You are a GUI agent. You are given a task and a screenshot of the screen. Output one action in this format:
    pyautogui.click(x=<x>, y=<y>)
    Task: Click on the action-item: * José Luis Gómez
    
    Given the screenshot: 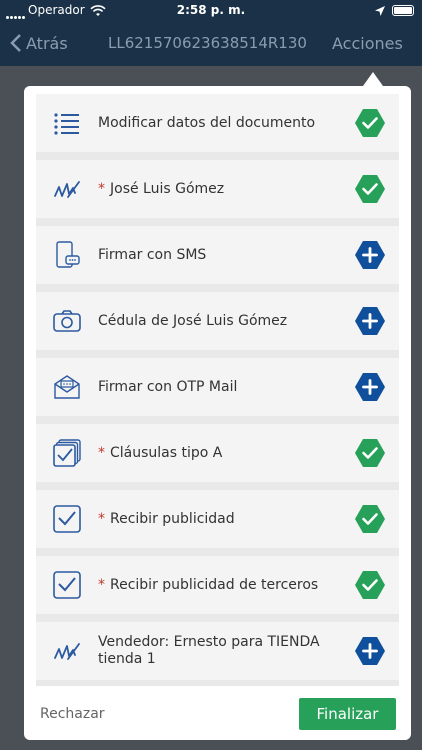 What is the action you would take?
    pyautogui.click(x=217, y=189)
    